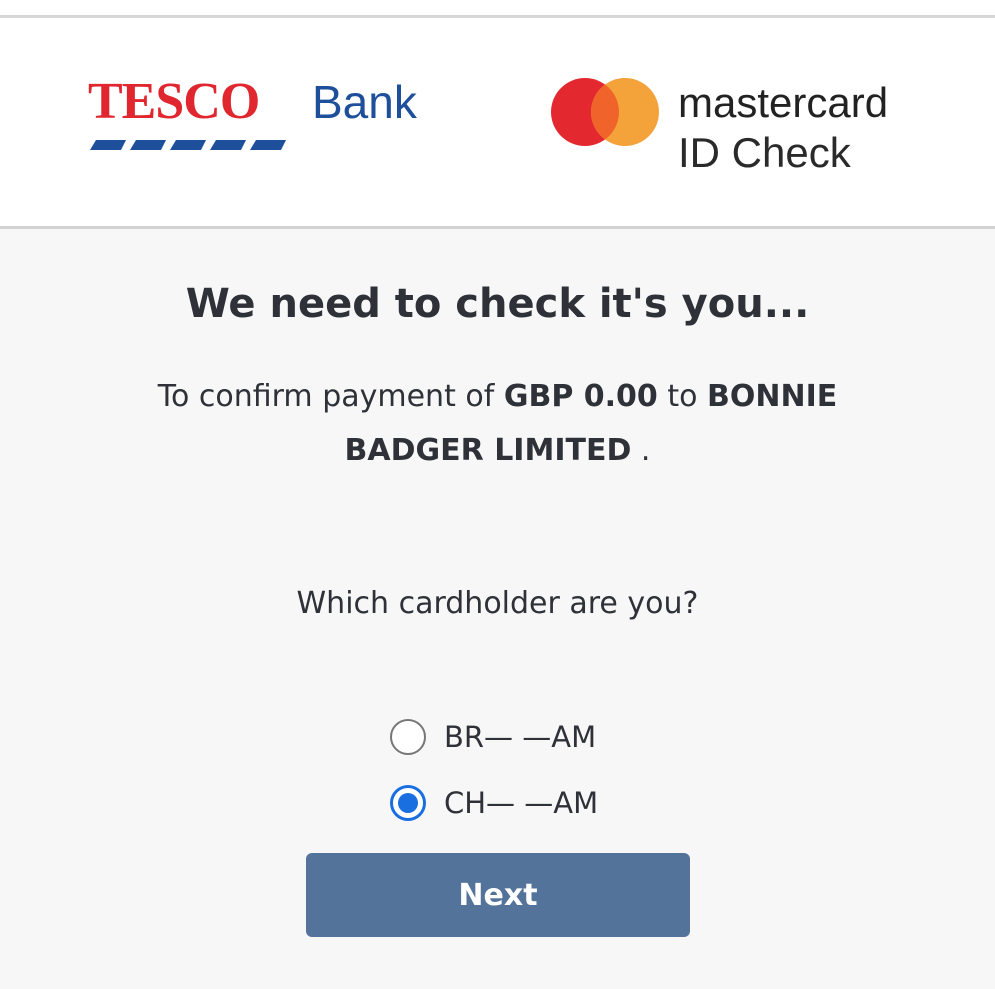  I want to click on cardholder-question: Which cardholder are you?, so click(497, 603).